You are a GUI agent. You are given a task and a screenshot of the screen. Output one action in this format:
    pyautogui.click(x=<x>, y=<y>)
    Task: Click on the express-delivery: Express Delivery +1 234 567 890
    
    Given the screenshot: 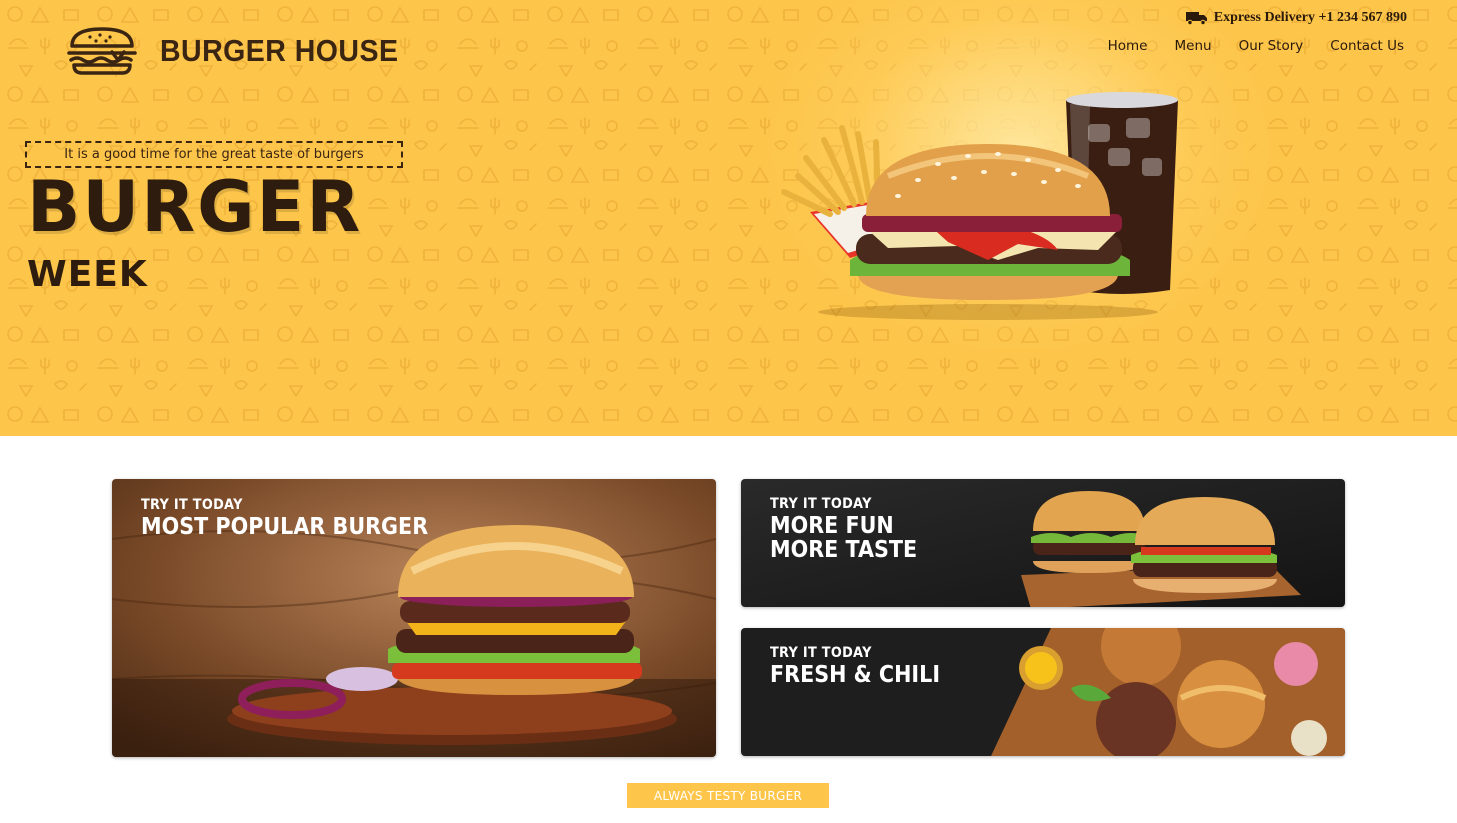 What is the action you would take?
    pyautogui.click(x=1296, y=18)
    